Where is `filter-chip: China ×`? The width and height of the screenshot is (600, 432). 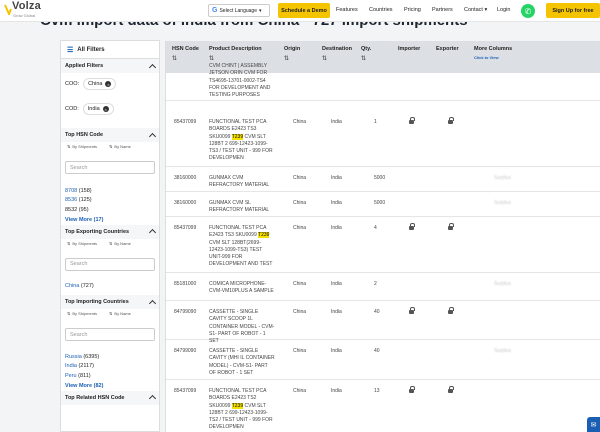
filter-chip: China × is located at coordinates (100, 84).